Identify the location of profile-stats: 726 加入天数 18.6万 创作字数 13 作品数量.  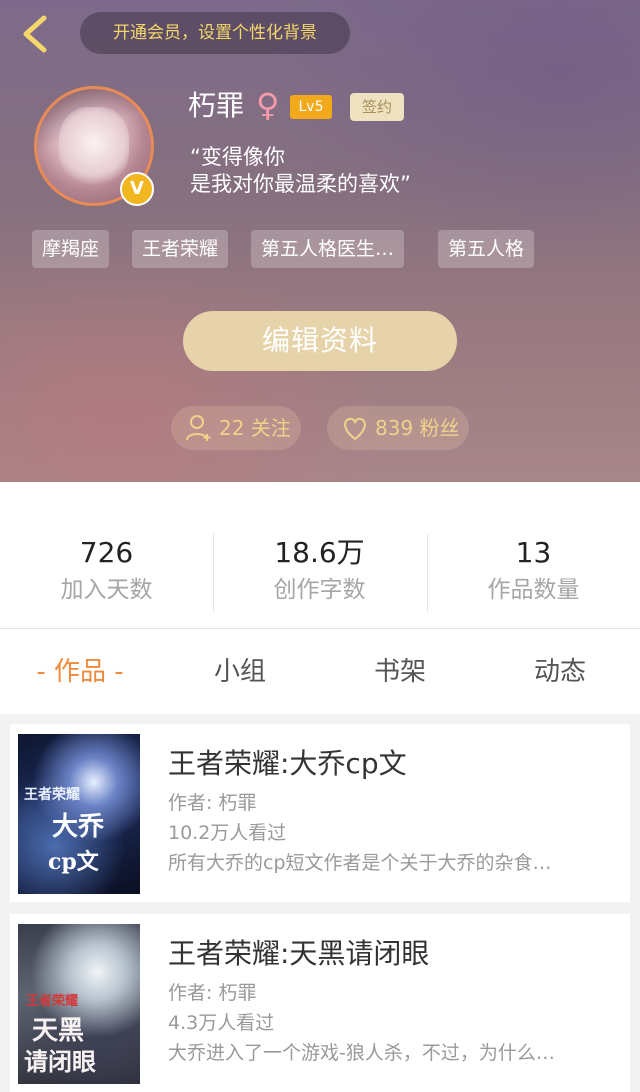
(320, 555).